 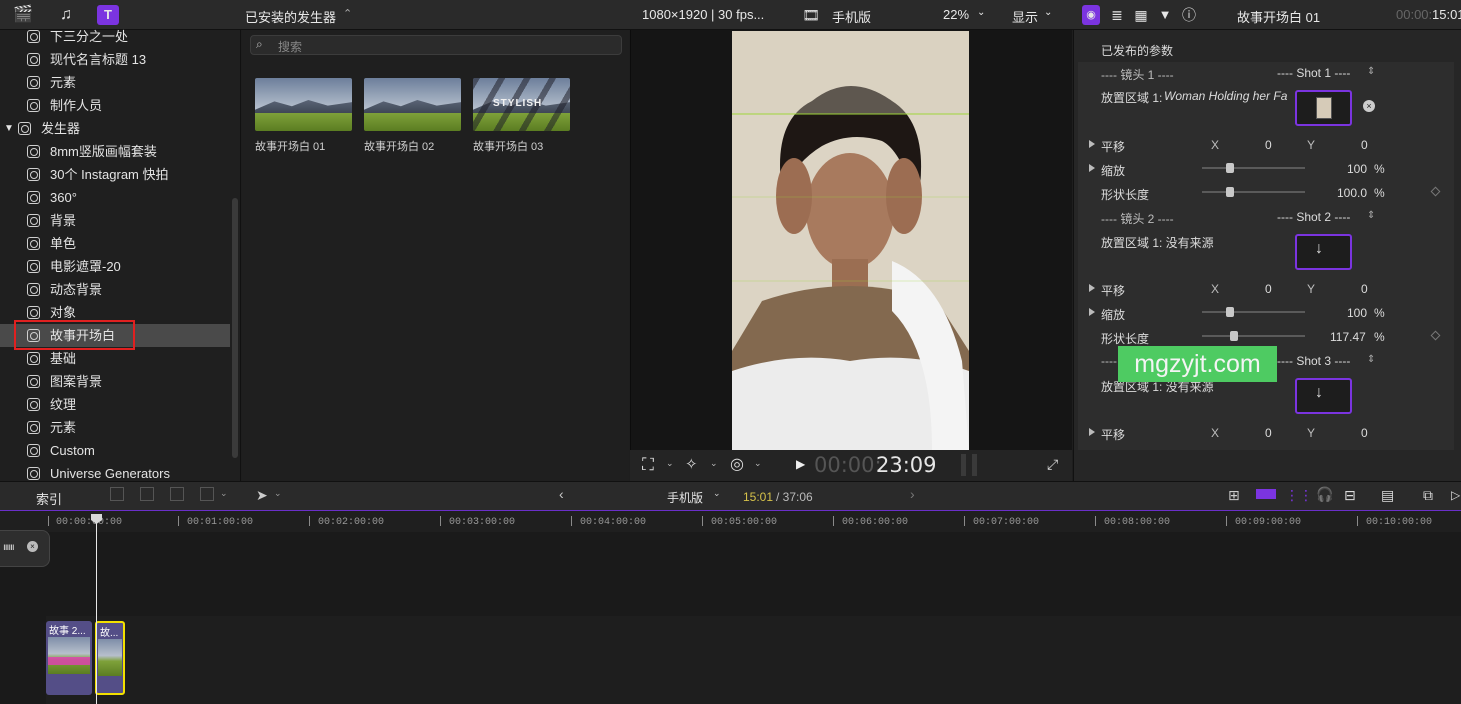 What do you see at coordinates (1323, 396) in the screenshot?
I see `drop-zone-3-well: ↓` at bounding box center [1323, 396].